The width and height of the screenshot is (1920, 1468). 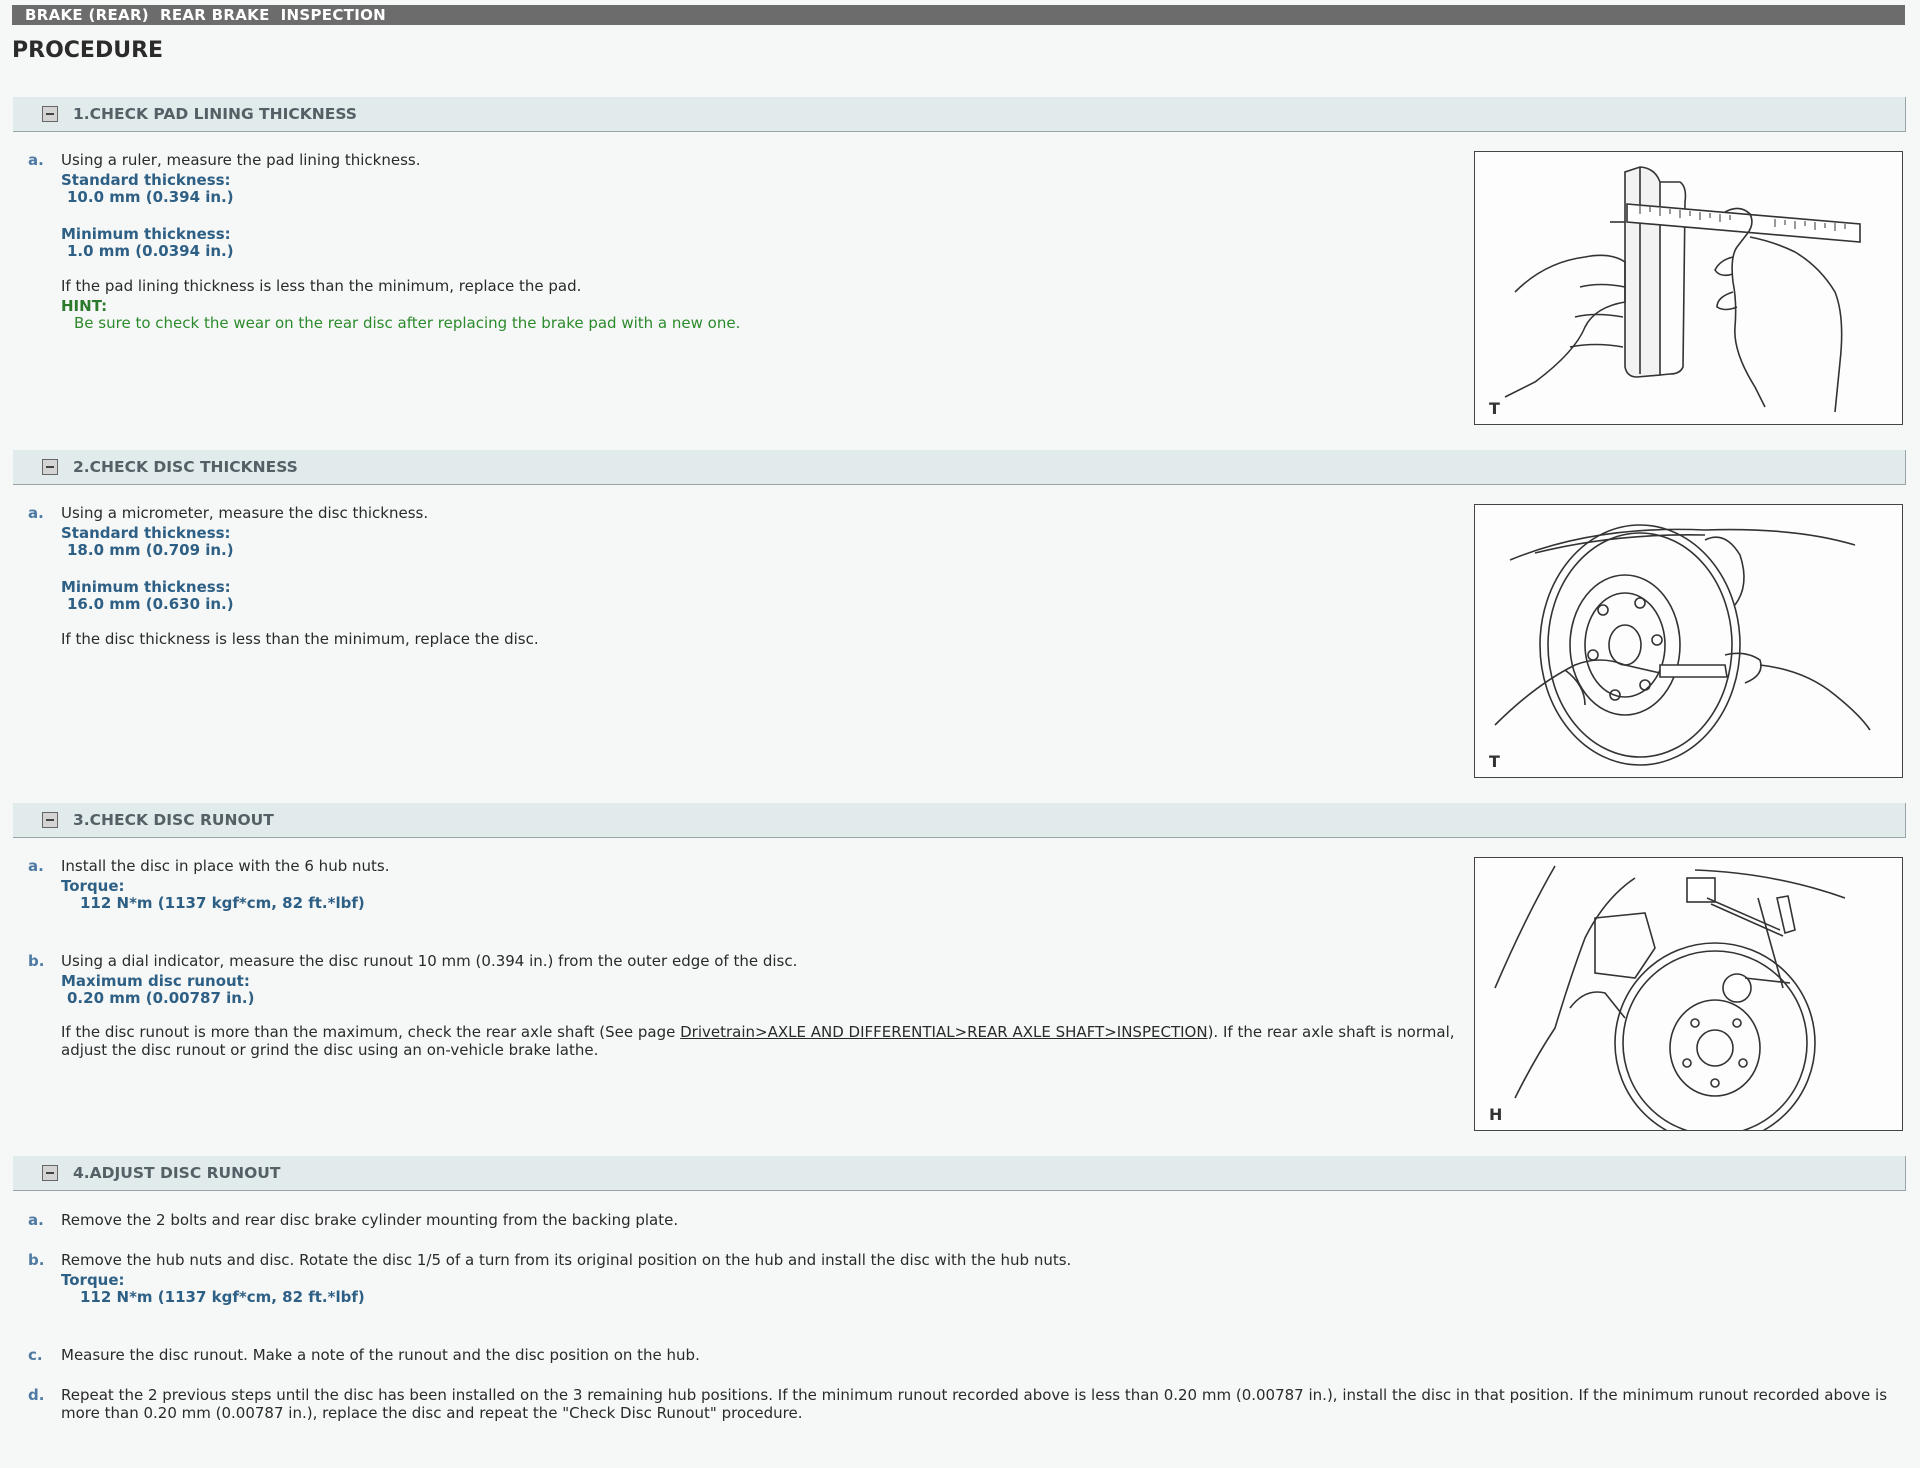 What do you see at coordinates (959, 467) in the screenshot?
I see `section-header-disc-thickness: 2.CHECK DISC THICKNESS` at bounding box center [959, 467].